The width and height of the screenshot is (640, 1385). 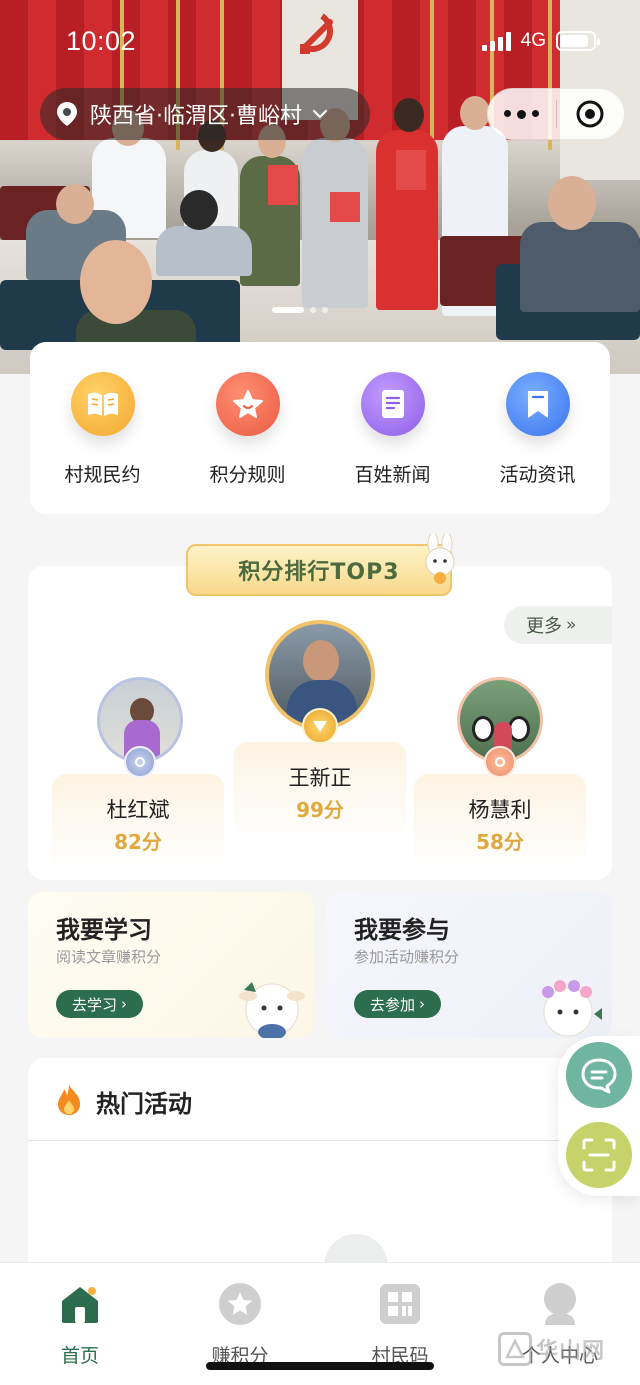 I want to click on hot-activities-card: 热门活动, so click(x=320, y=1168).